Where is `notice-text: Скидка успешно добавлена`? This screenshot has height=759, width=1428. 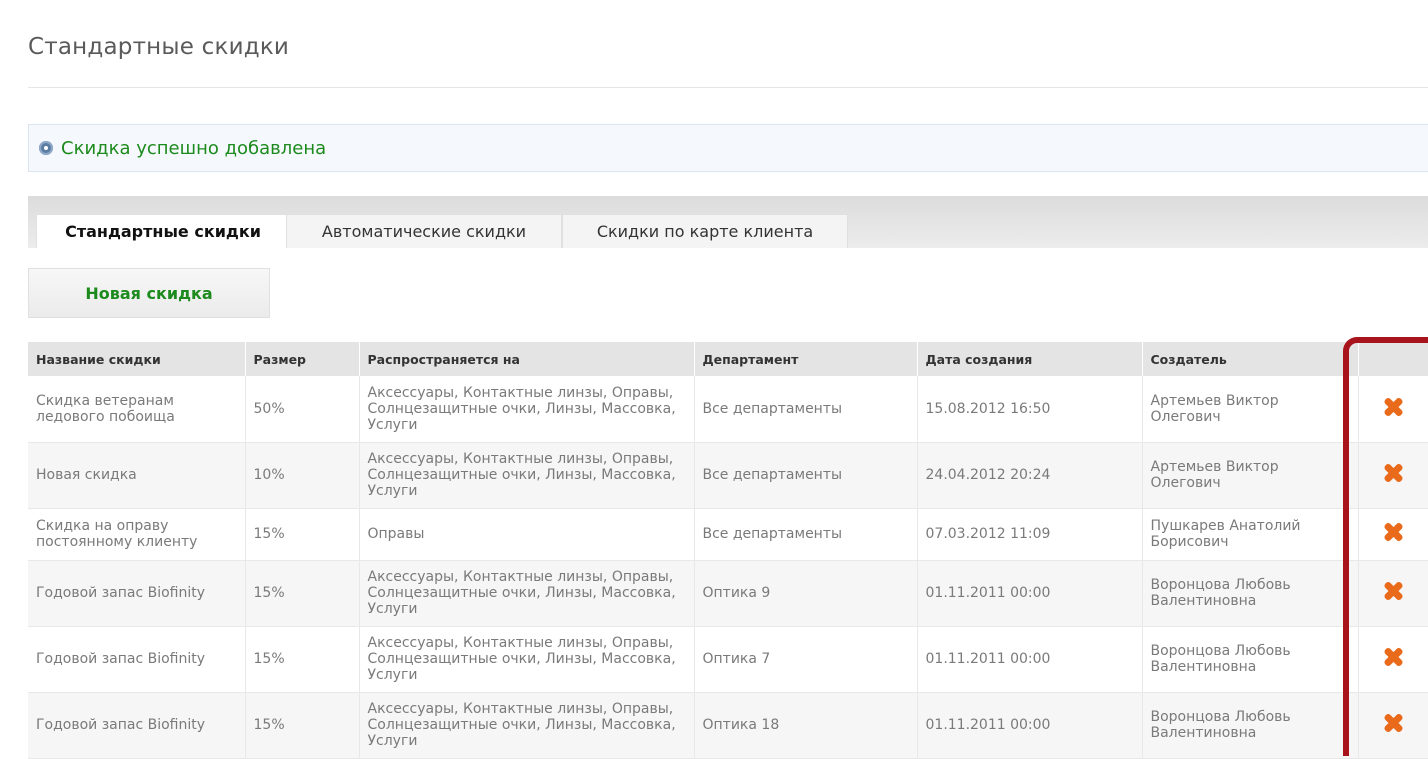 notice-text: Скидка успешно добавлена is located at coordinates (194, 148).